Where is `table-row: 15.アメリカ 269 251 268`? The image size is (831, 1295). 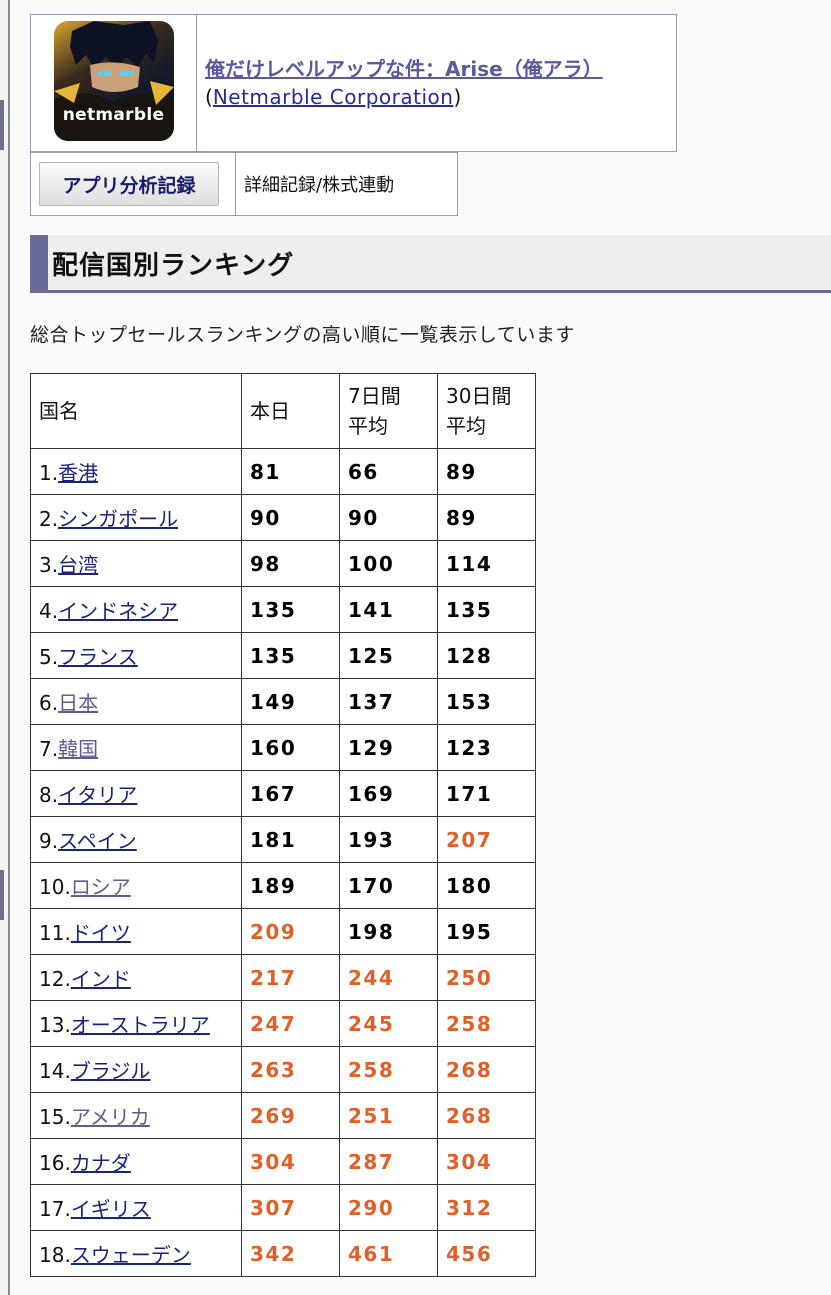
table-row: 15.アメリカ 269 251 268 is located at coordinates (283, 1115).